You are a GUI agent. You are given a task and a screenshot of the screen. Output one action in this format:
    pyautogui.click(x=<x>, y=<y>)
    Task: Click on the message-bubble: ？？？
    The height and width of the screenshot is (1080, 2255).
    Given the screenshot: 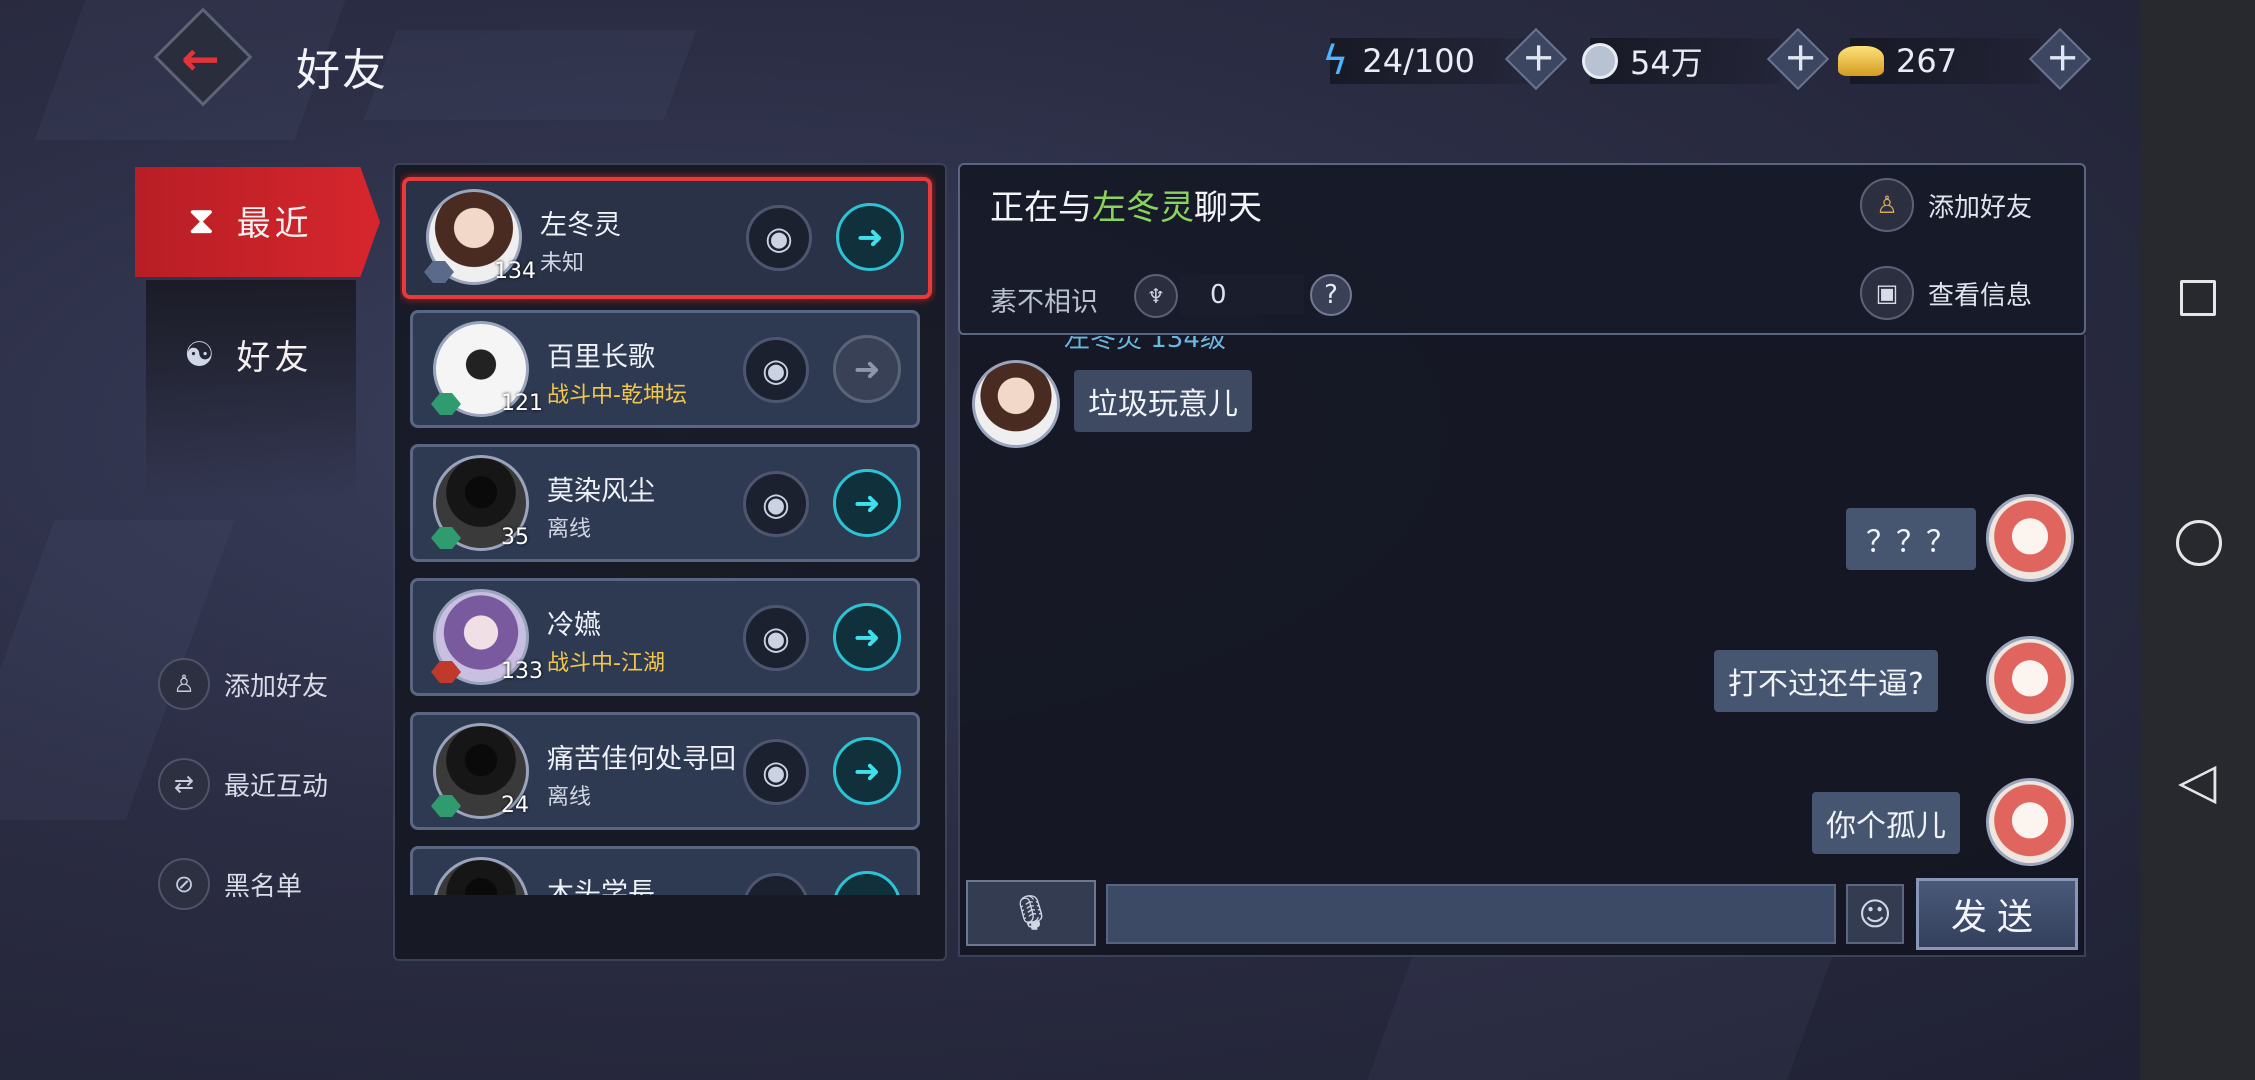 What is the action you would take?
    pyautogui.click(x=1911, y=539)
    